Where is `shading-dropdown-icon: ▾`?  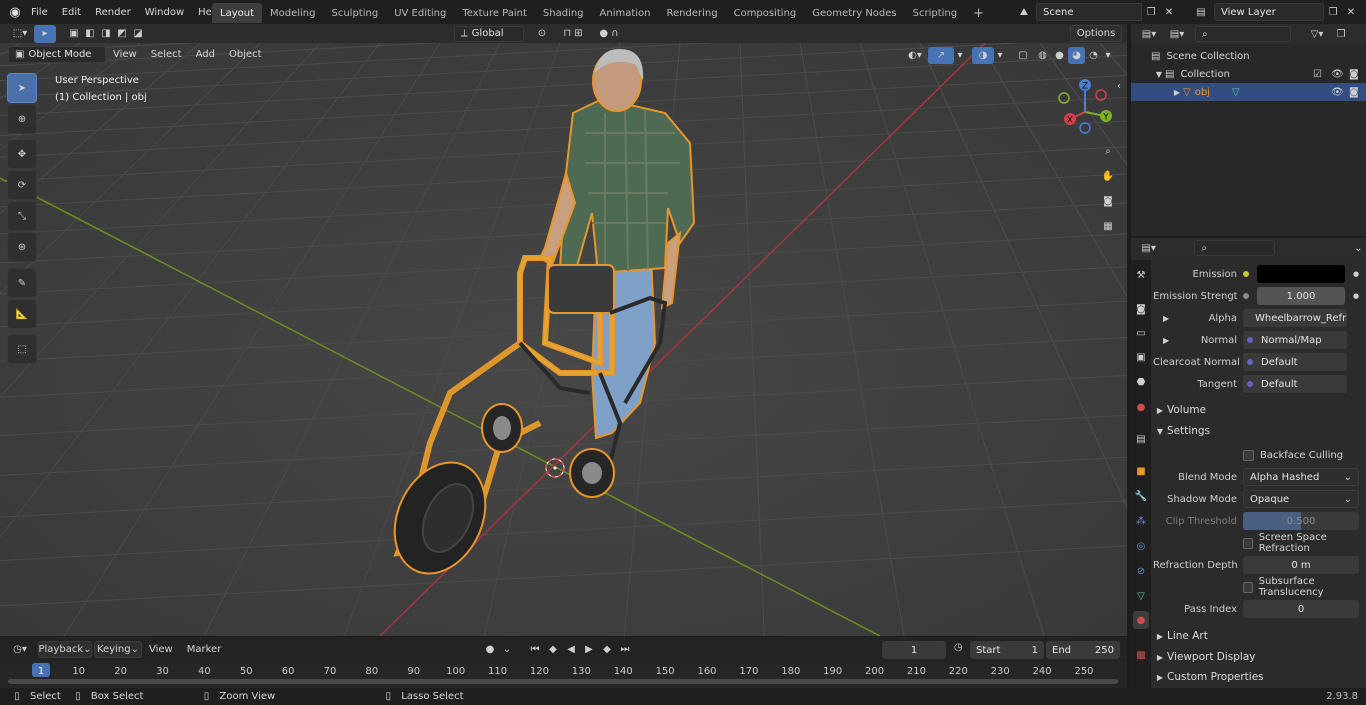 shading-dropdown-icon: ▾ is located at coordinates (1108, 55).